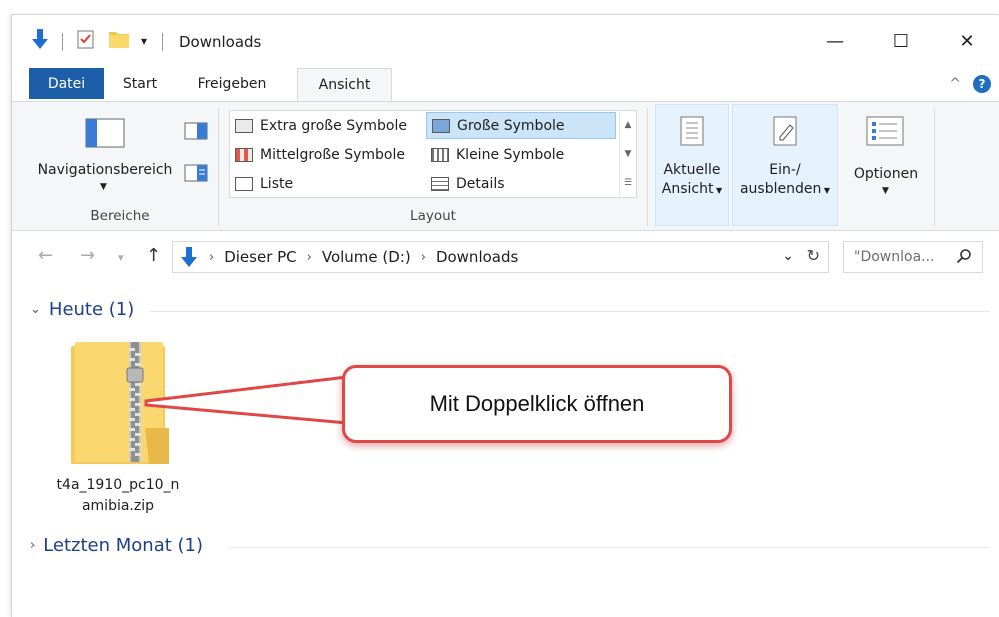 The height and width of the screenshot is (617, 999). I want to click on current-view-label-2: Ansicht ▼, so click(692, 189).